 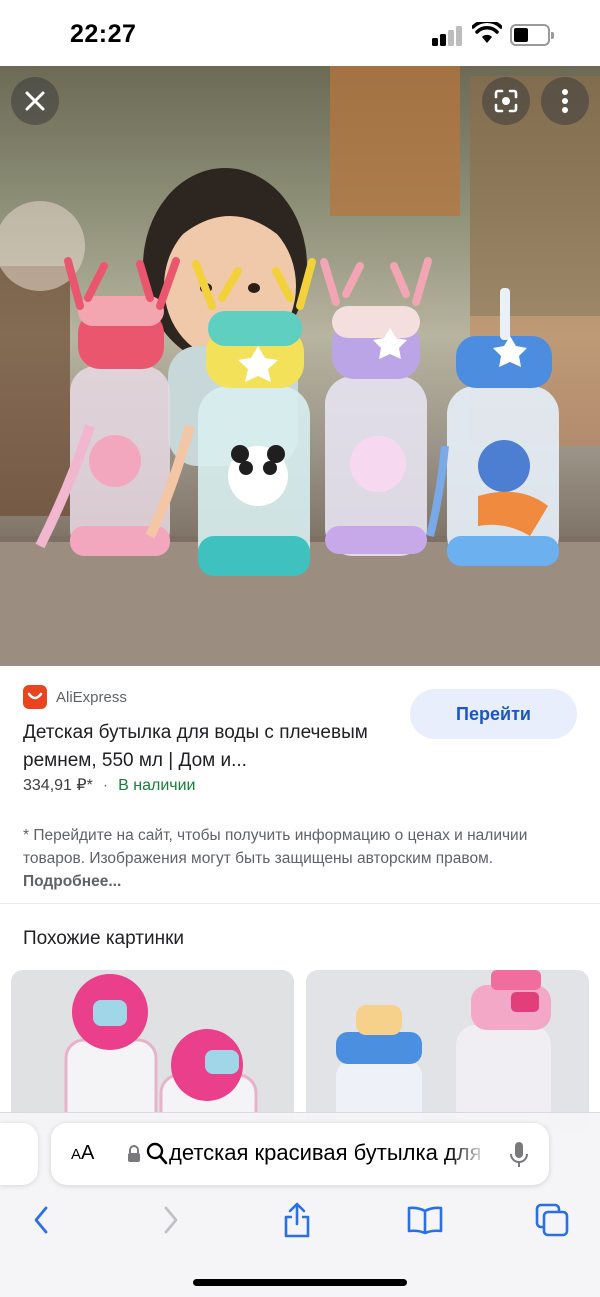 What do you see at coordinates (519, 1155) in the screenshot?
I see `microphone-icon` at bounding box center [519, 1155].